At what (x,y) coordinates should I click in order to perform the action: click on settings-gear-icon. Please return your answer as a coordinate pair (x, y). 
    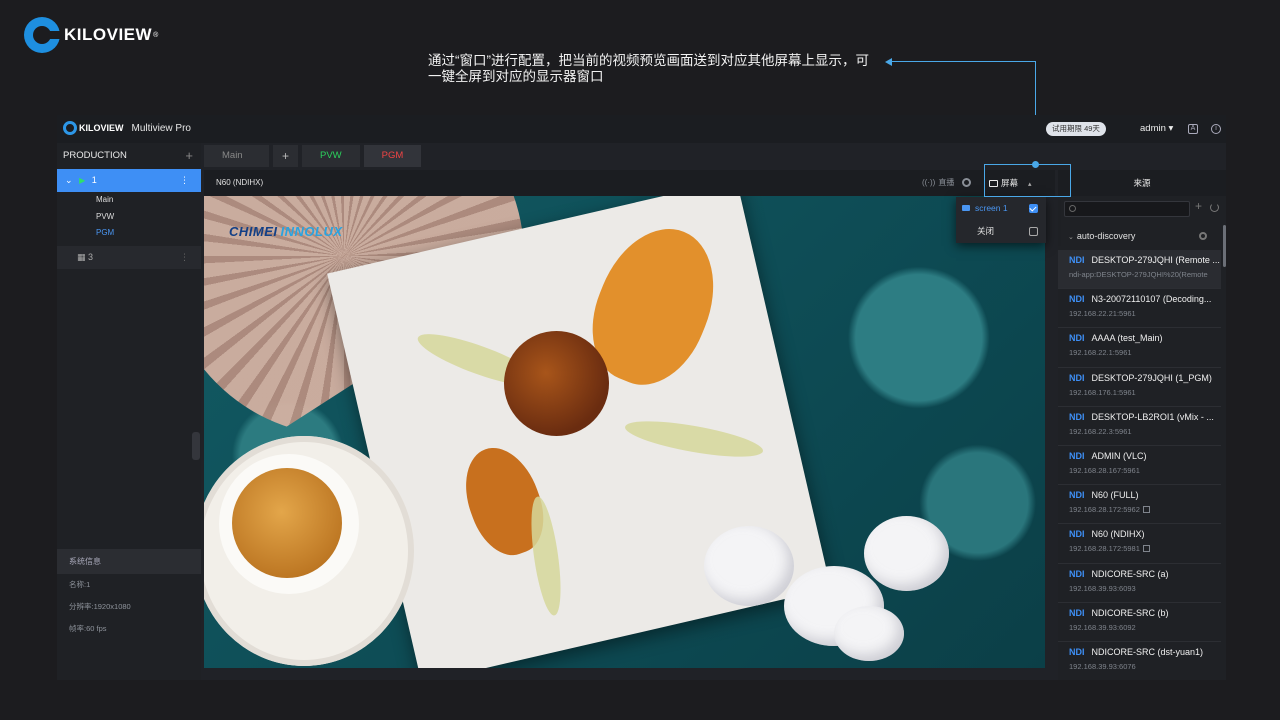
    Looking at the image, I should click on (966, 182).